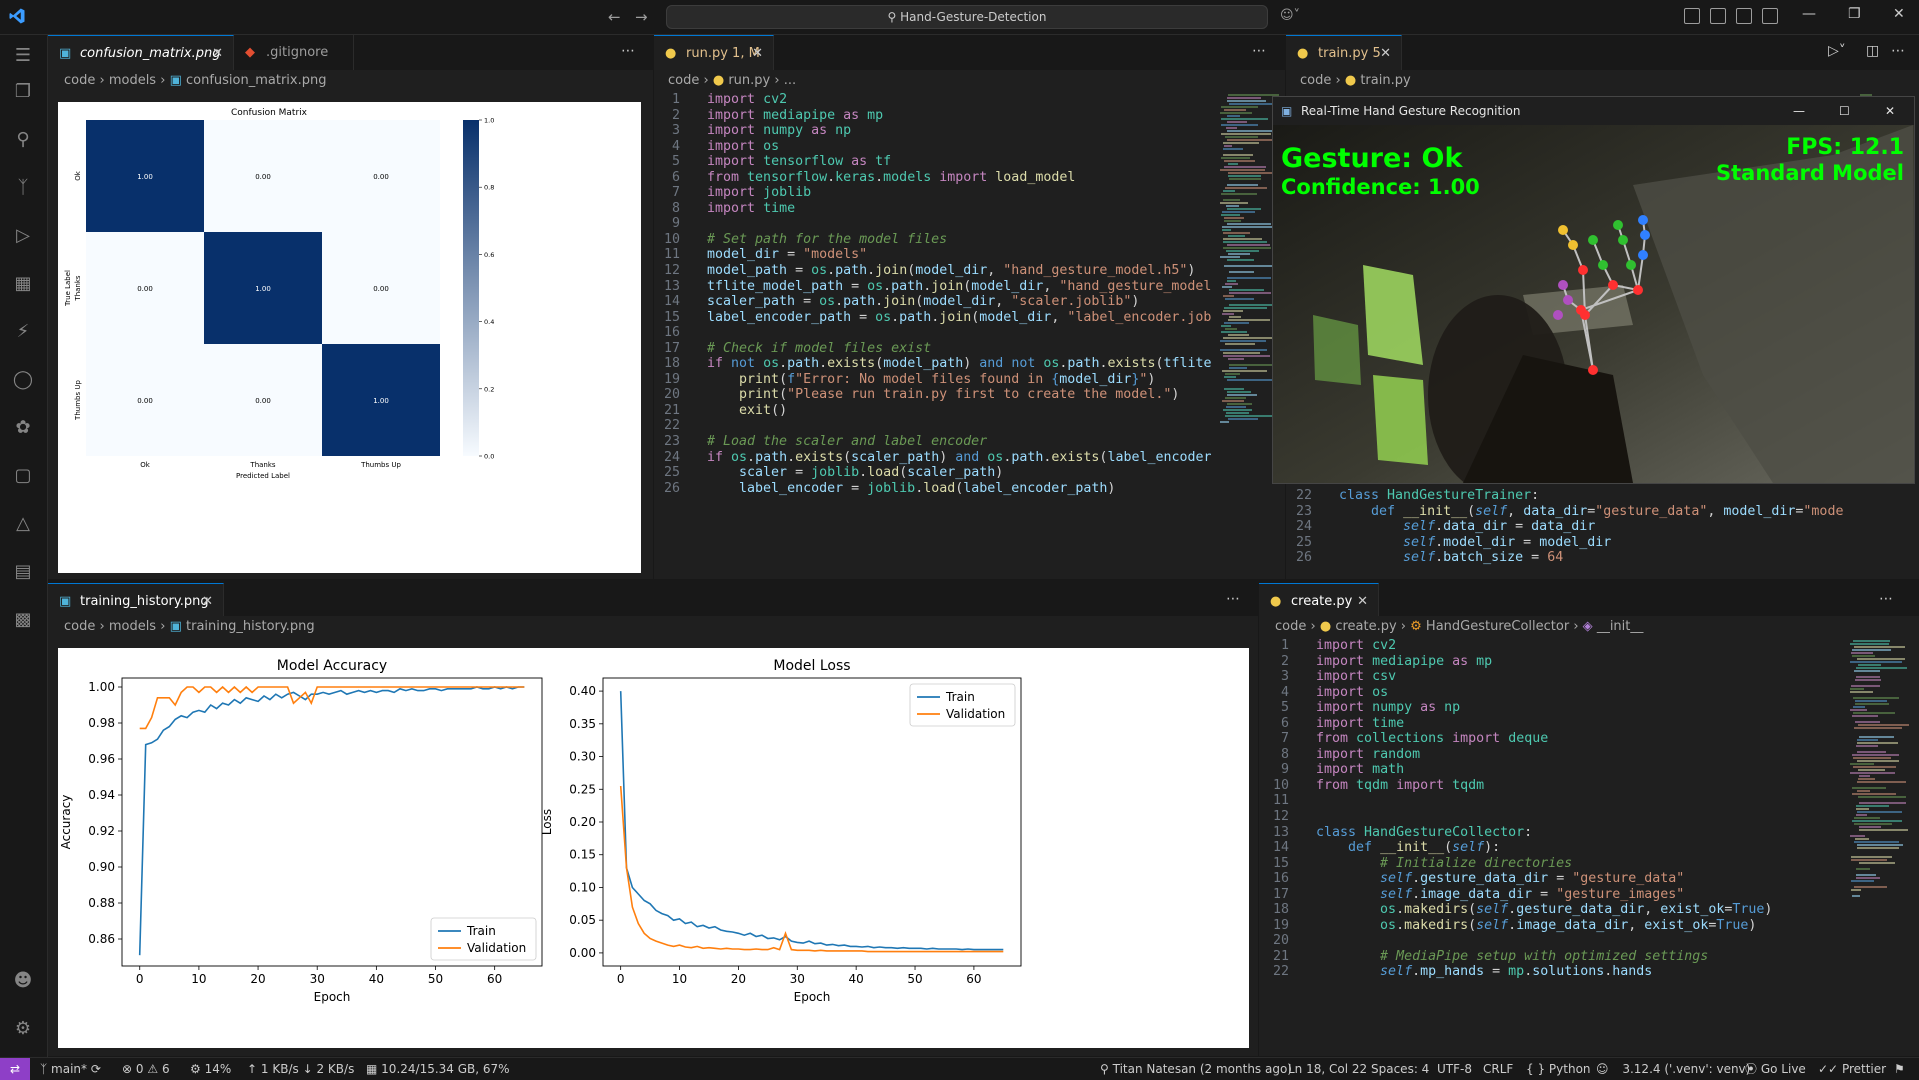 The height and width of the screenshot is (1080, 1919). I want to click on code-line: 6 import time, so click(1549, 724).